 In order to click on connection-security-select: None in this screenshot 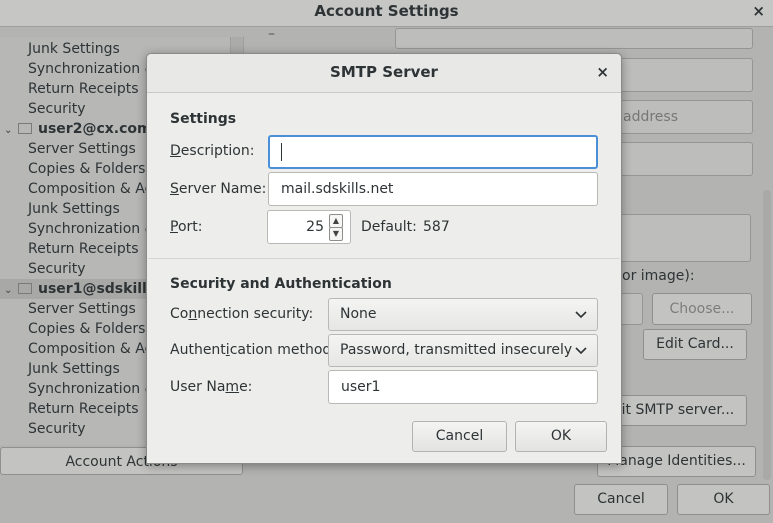, I will do `click(463, 314)`.